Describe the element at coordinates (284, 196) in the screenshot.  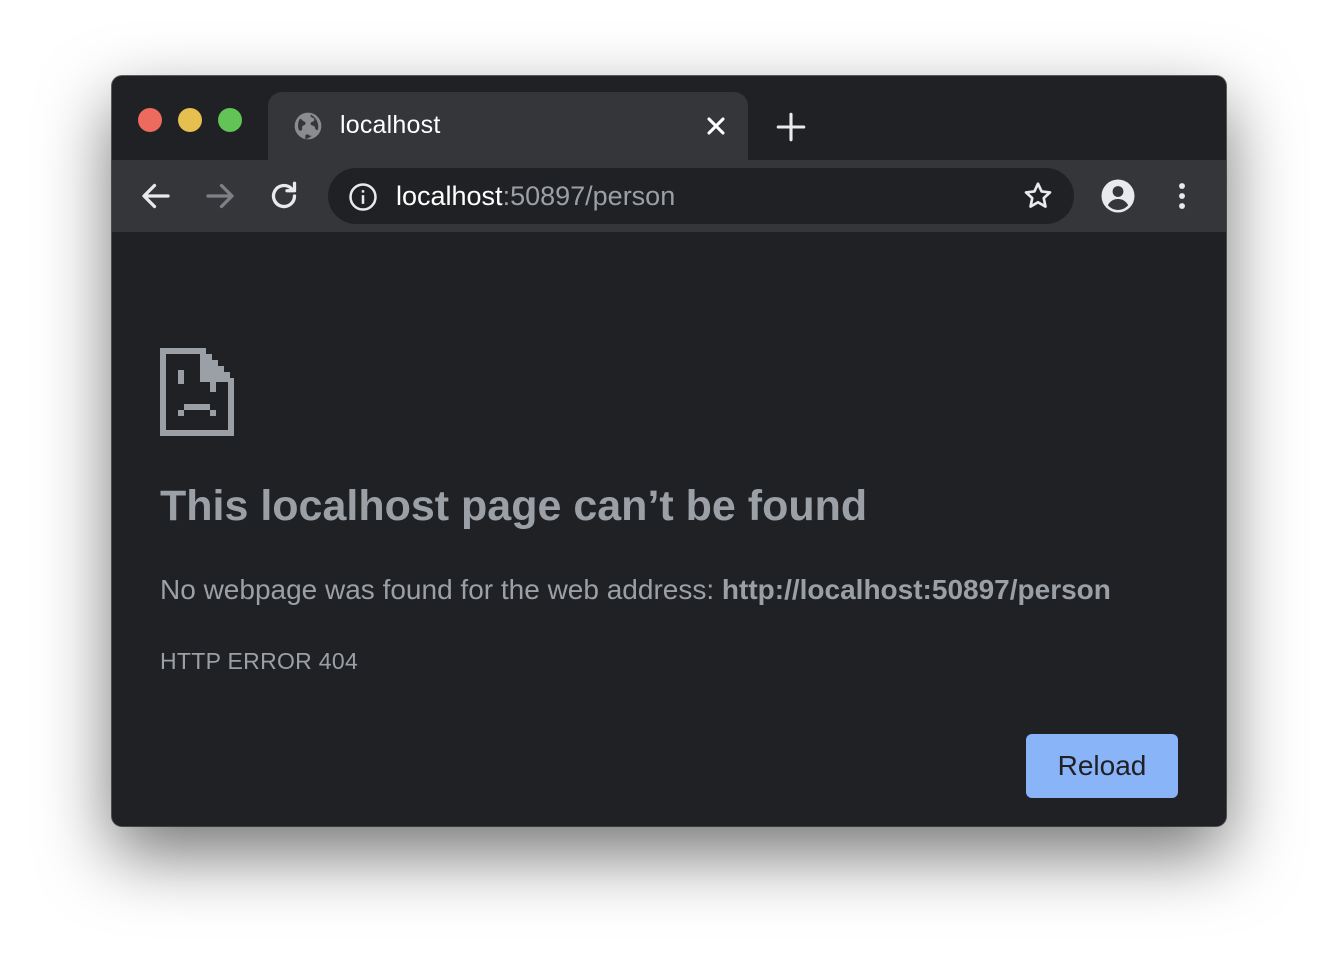
I see `reload-icon` at that location.